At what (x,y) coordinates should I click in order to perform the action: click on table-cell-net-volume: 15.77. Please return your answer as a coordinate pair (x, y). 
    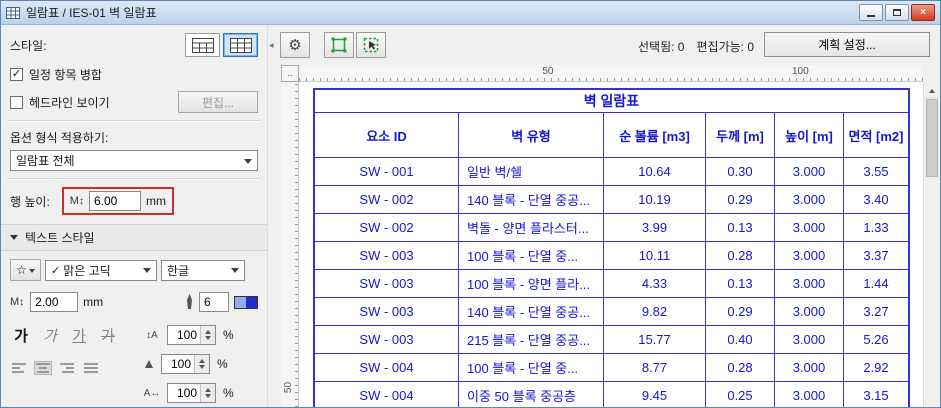
    Looking at the image, I should click on (655, 340).